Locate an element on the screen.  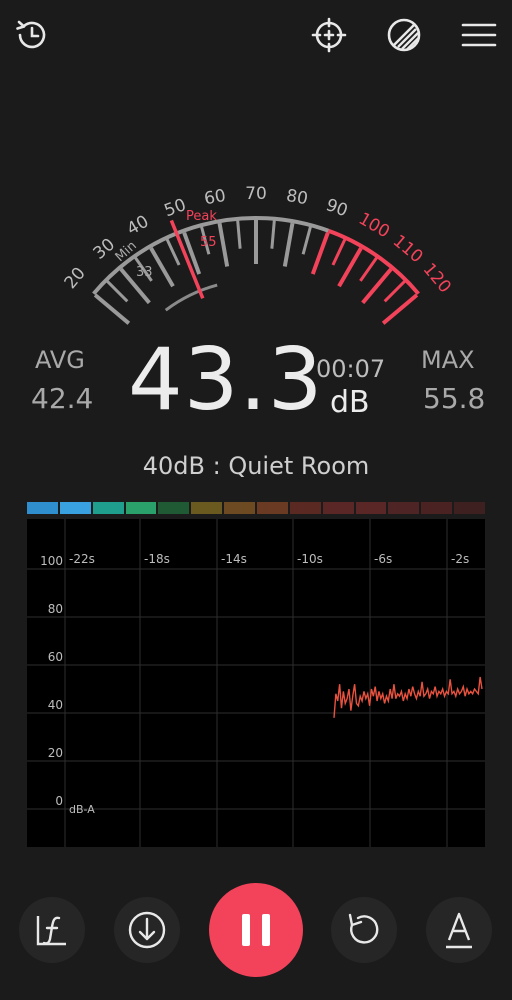
chart-x-tick-label: -14s is located at coordinates (234, 559).